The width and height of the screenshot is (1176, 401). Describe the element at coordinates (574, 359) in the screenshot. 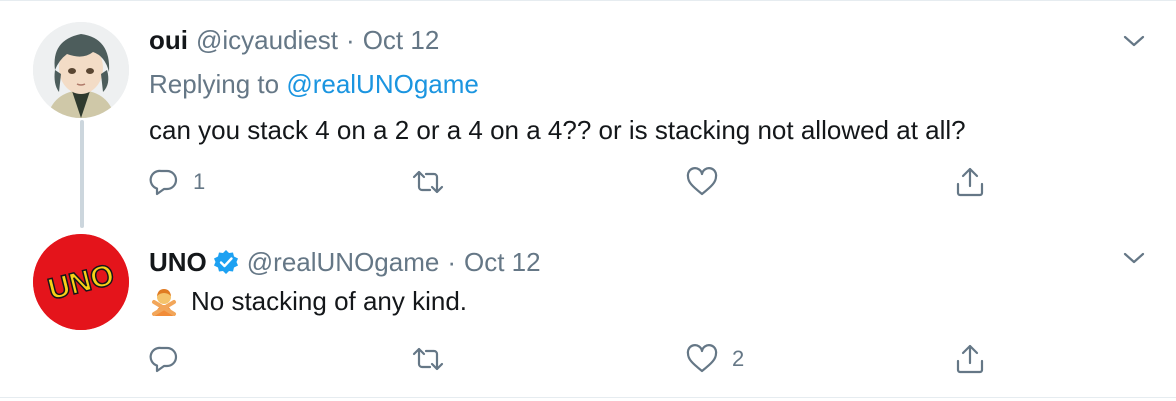

I see `tweet-actions: 2` at that location.